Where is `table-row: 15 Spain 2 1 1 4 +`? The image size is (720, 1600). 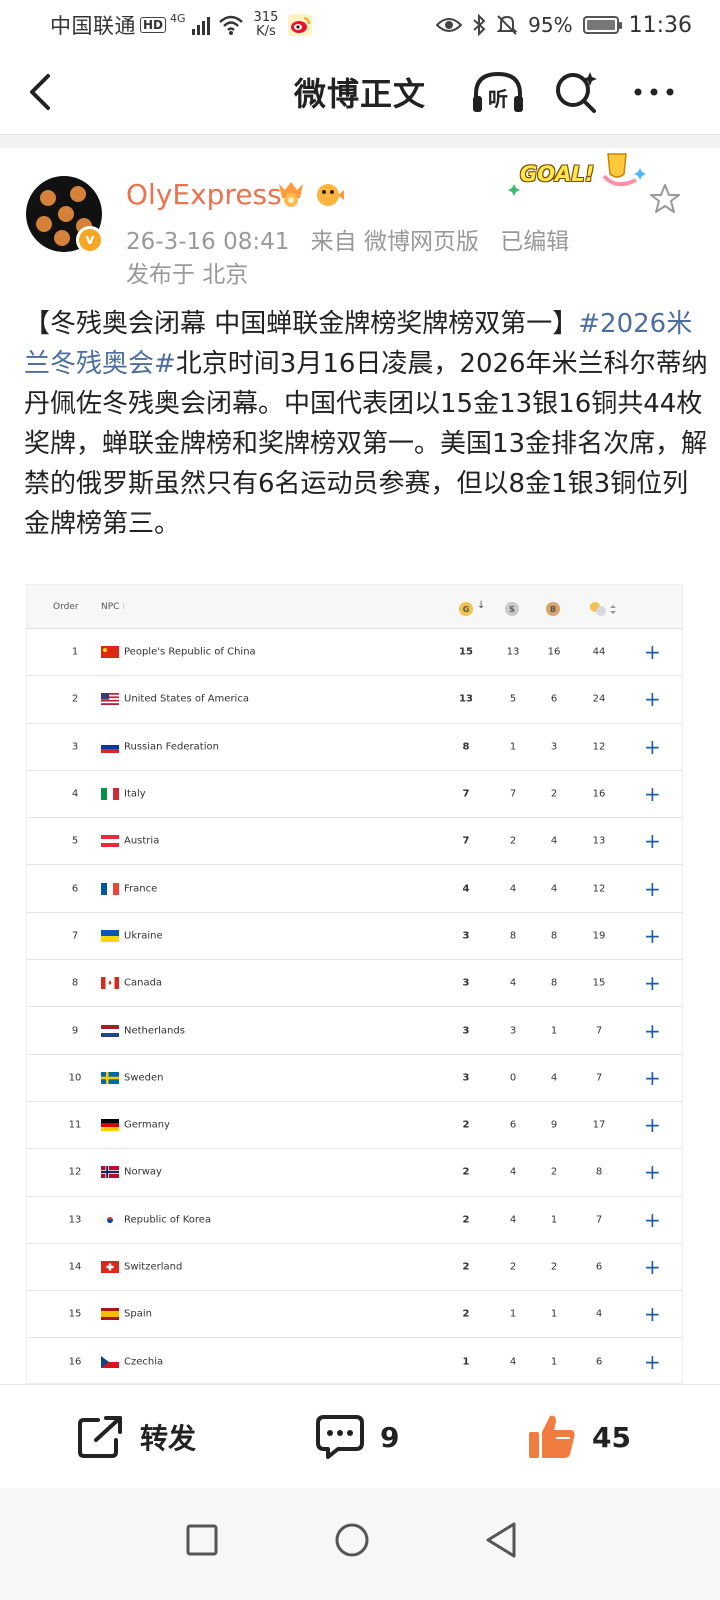 table-row: 15 Spain 2 1 1 4 + is located at coordinates (354, 1315).